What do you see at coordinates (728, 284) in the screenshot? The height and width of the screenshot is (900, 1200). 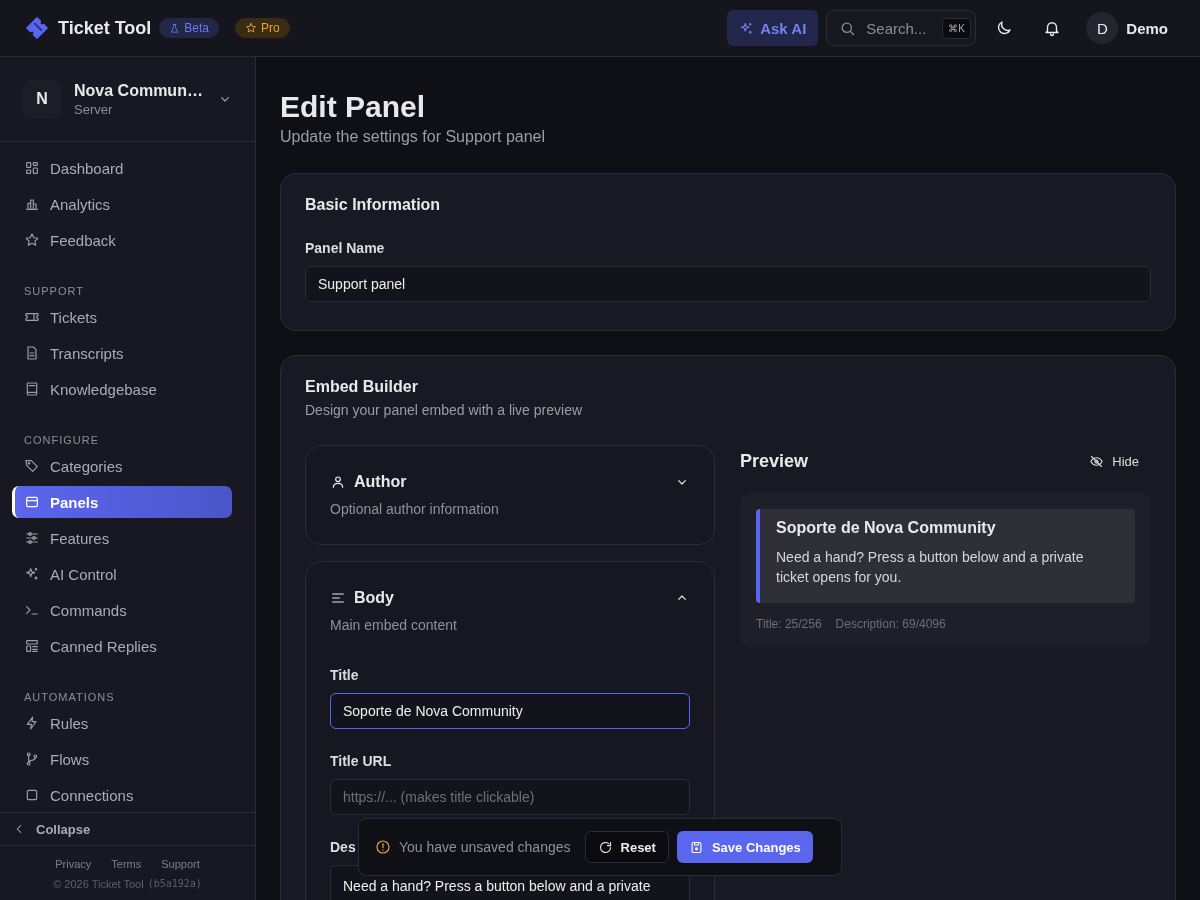 I see `input-field: Support panel` at bounding box center [728, 284].